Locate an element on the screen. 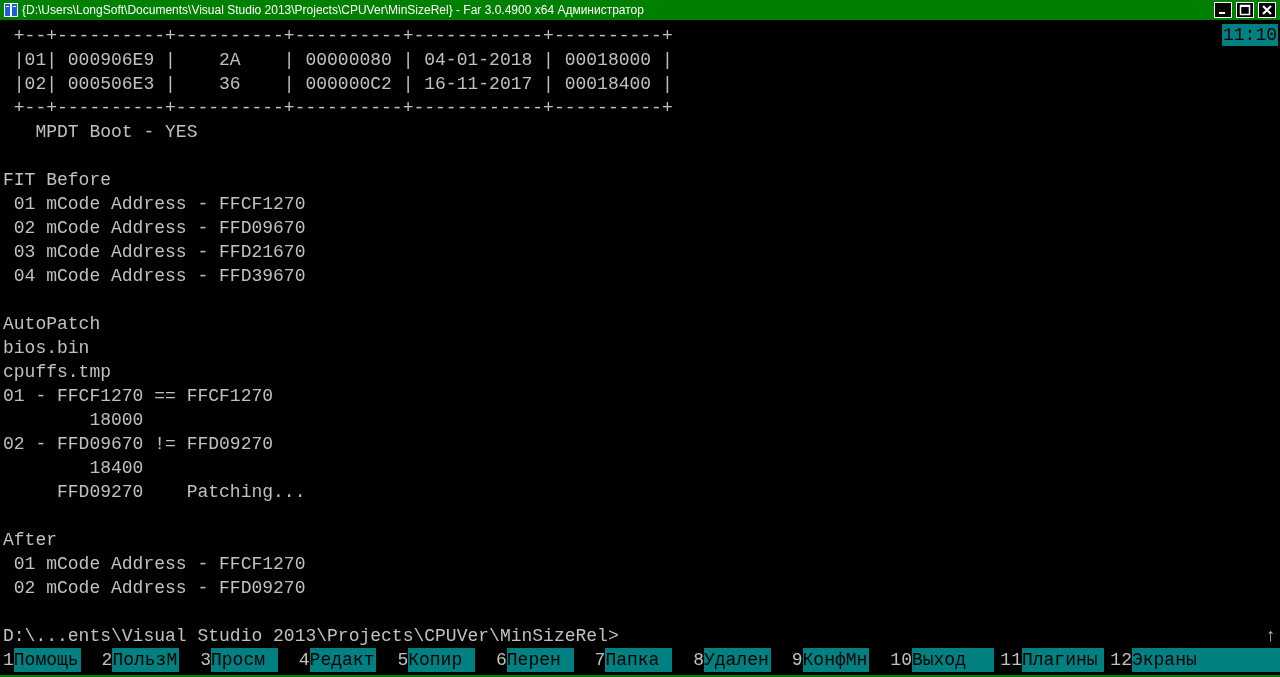 The width and height of the screenshot is (1280, 677). console-line: 04 mCode Address - FFD39670 is located at coordinates (159, 276).